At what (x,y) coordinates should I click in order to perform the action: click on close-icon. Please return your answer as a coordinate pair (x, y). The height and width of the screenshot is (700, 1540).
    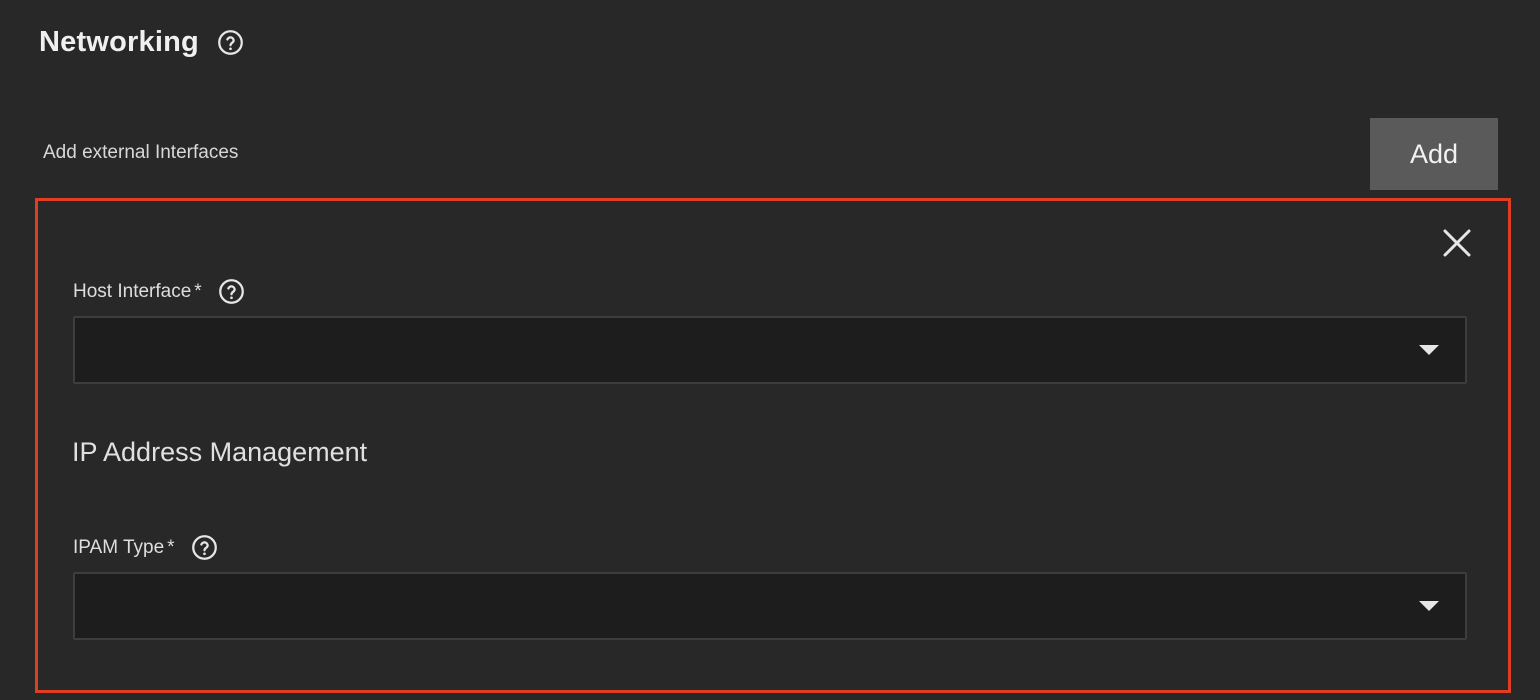
    Looking at the image, I should click on (1457, 243).